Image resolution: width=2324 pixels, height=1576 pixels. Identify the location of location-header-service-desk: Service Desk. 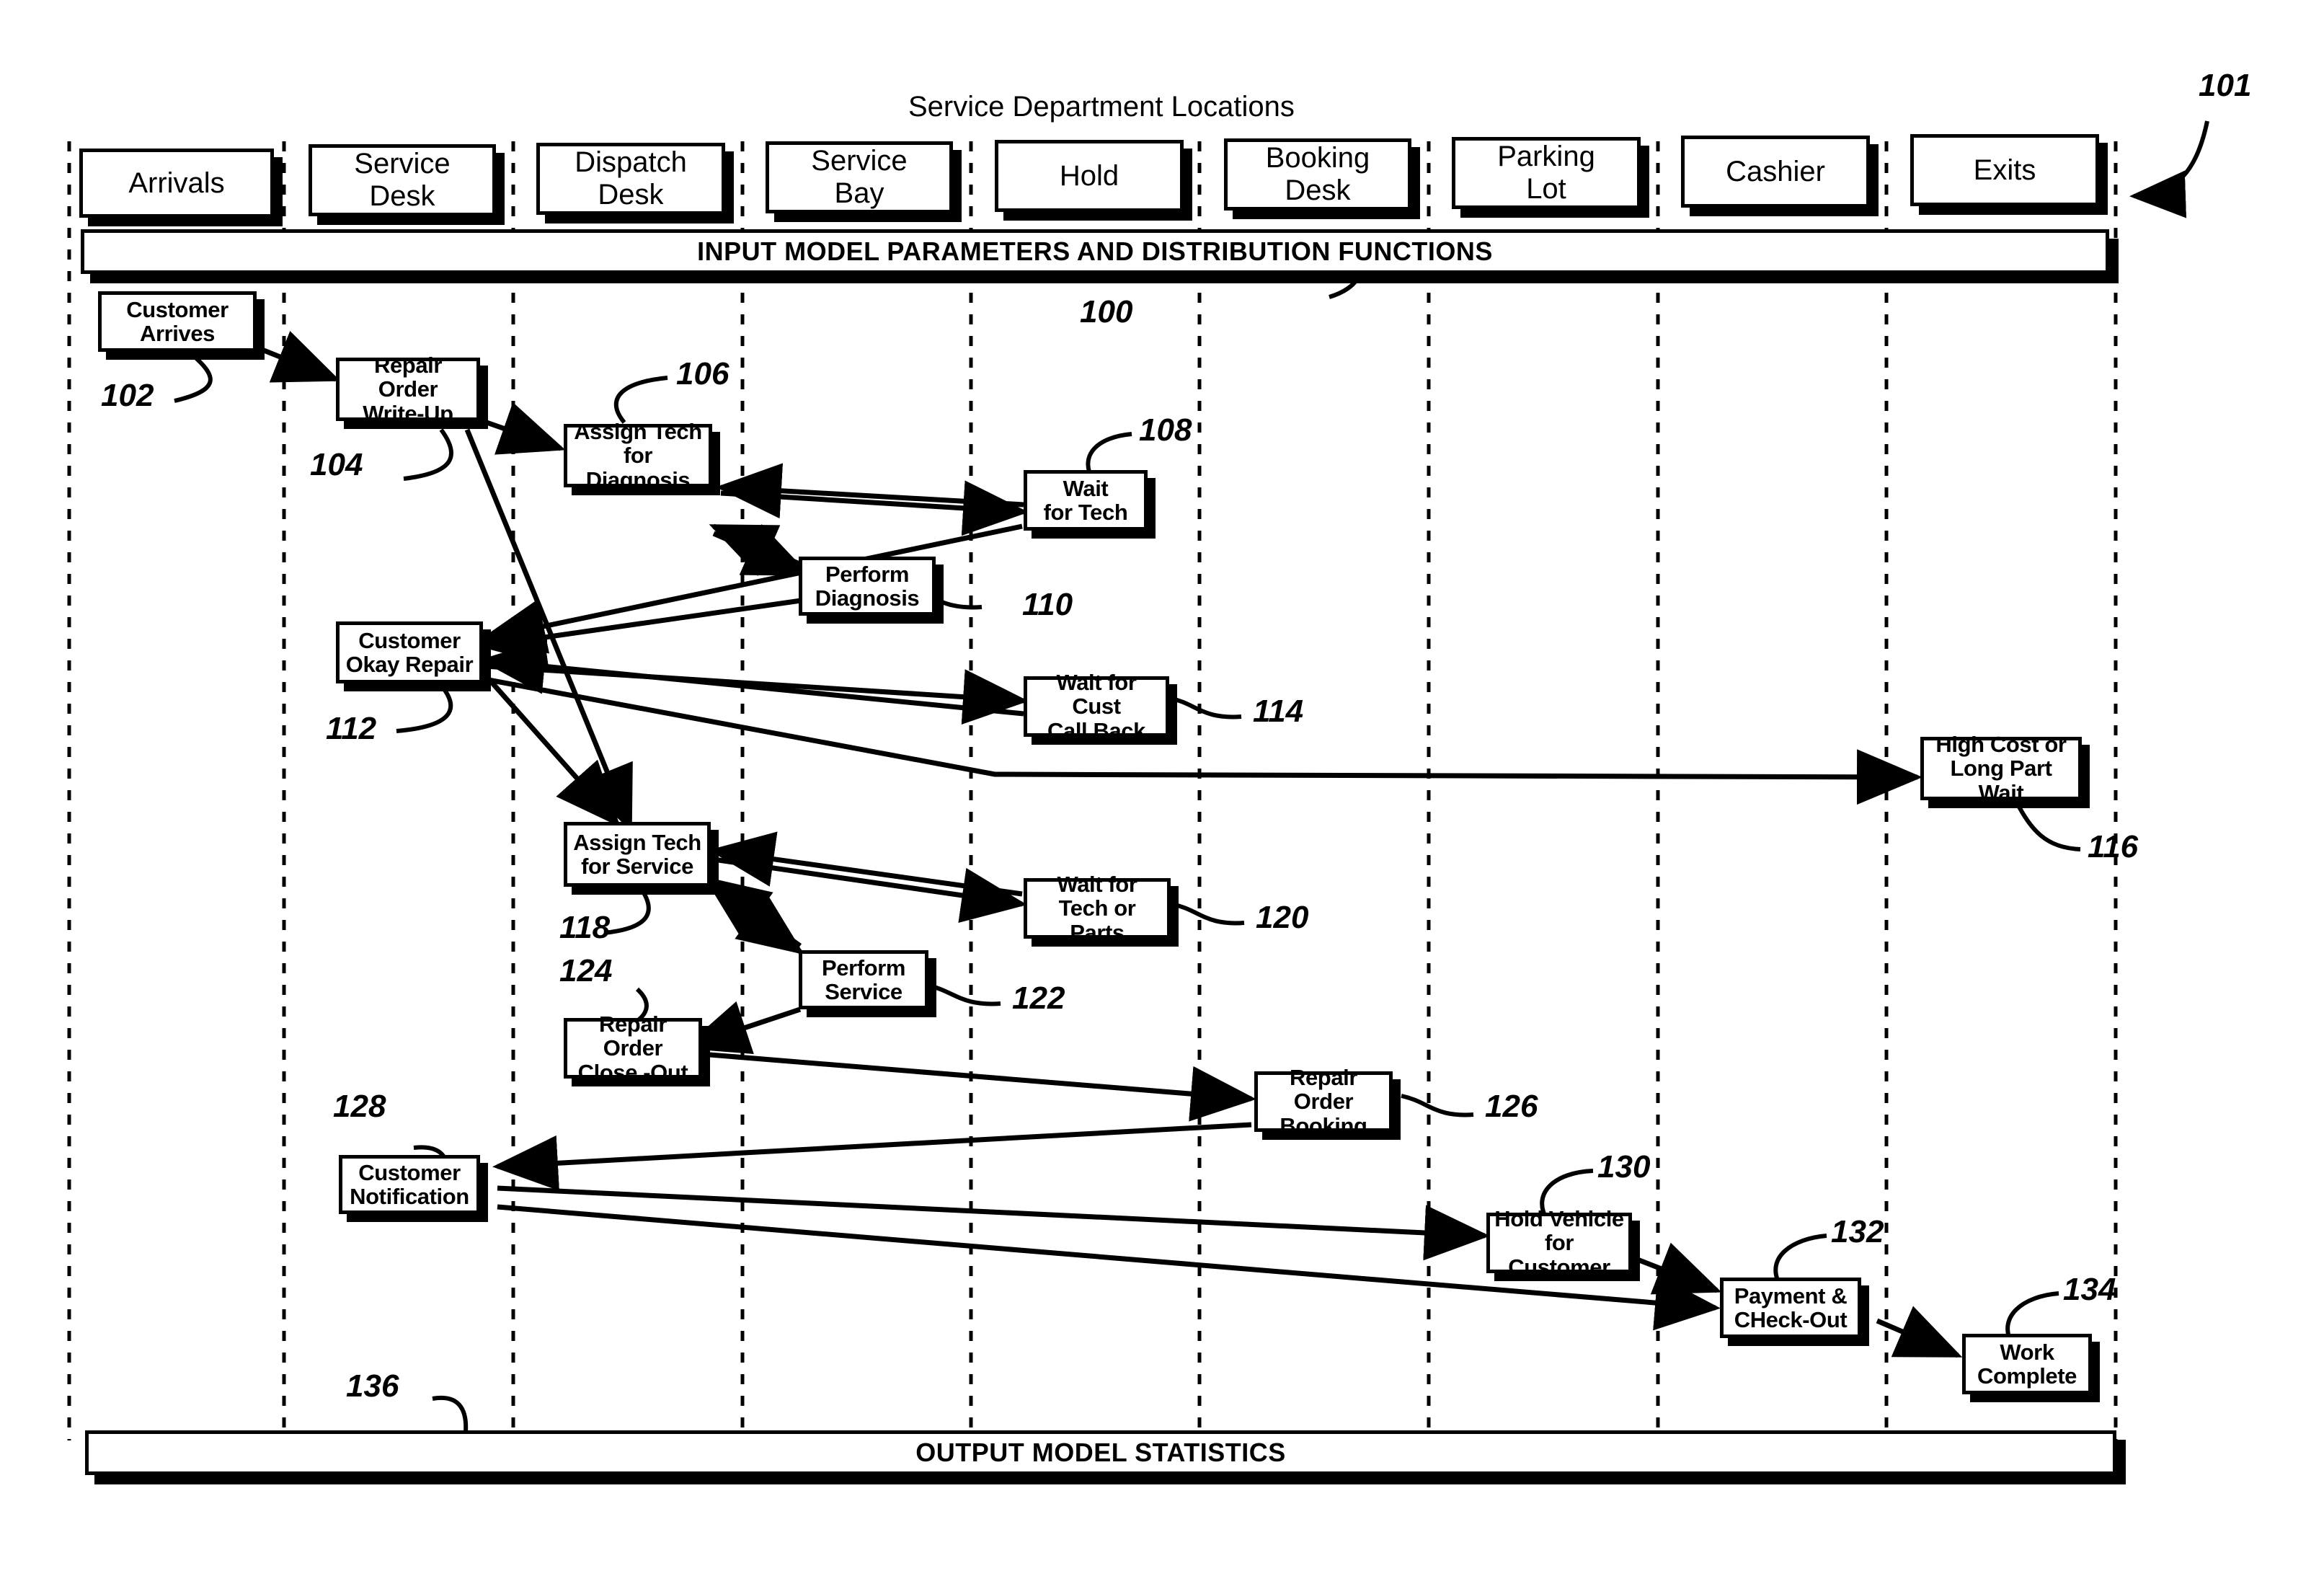
(402, 180).